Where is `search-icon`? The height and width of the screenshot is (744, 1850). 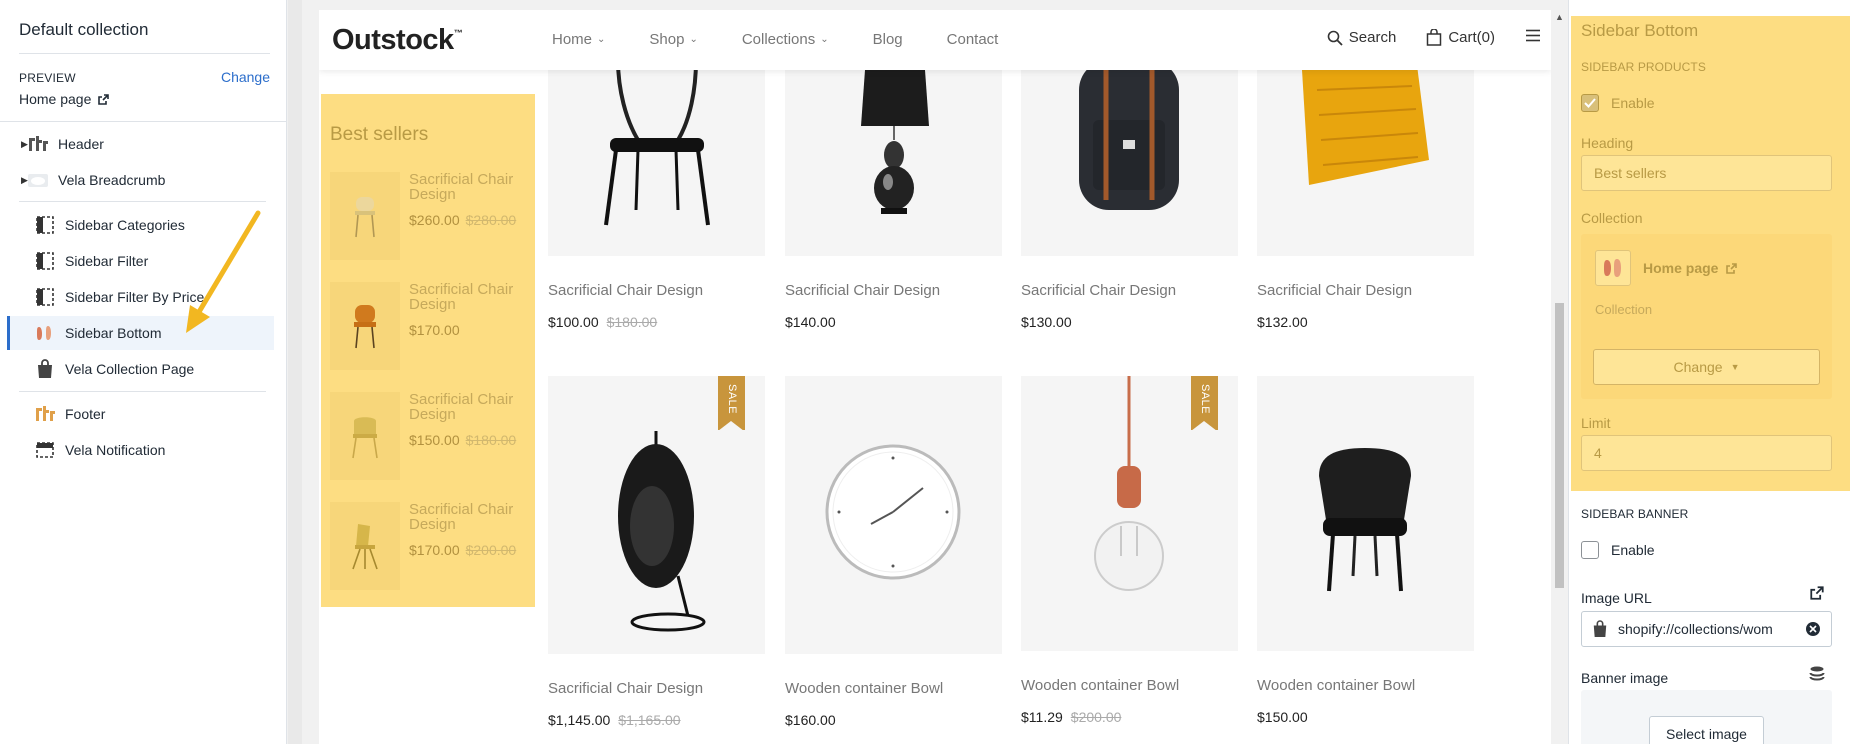 search-icon is located at coordinates (1335, 38).